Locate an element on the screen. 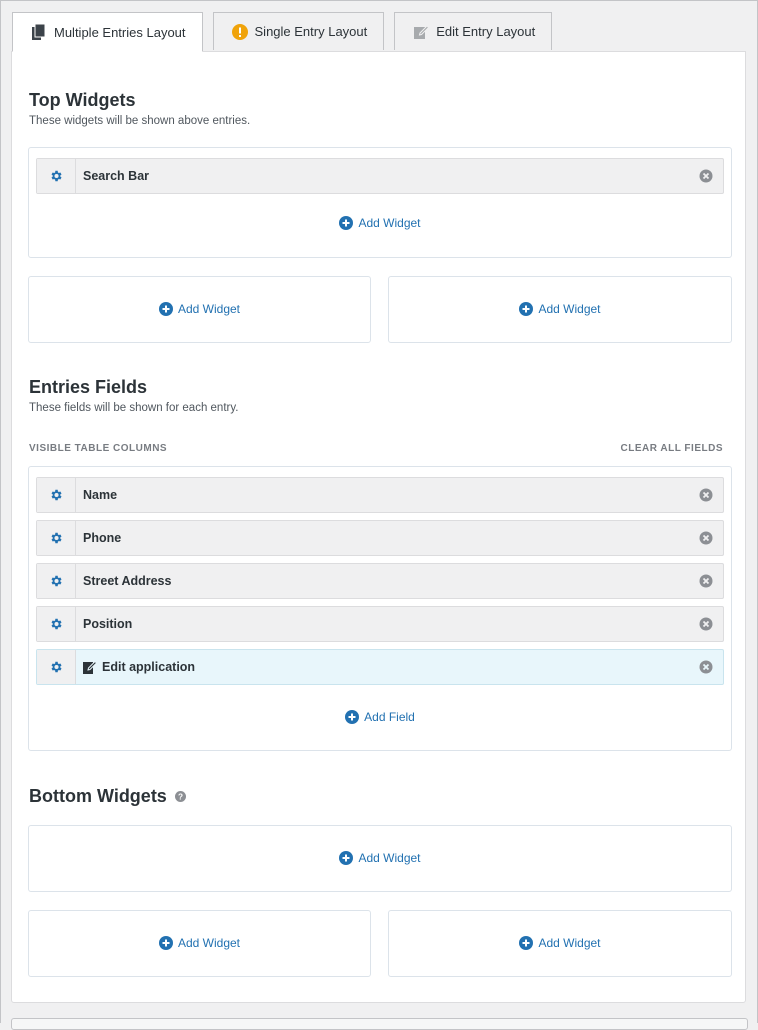  top-widgets-right-zone: Add Widget is located at coordinates (560, 309).